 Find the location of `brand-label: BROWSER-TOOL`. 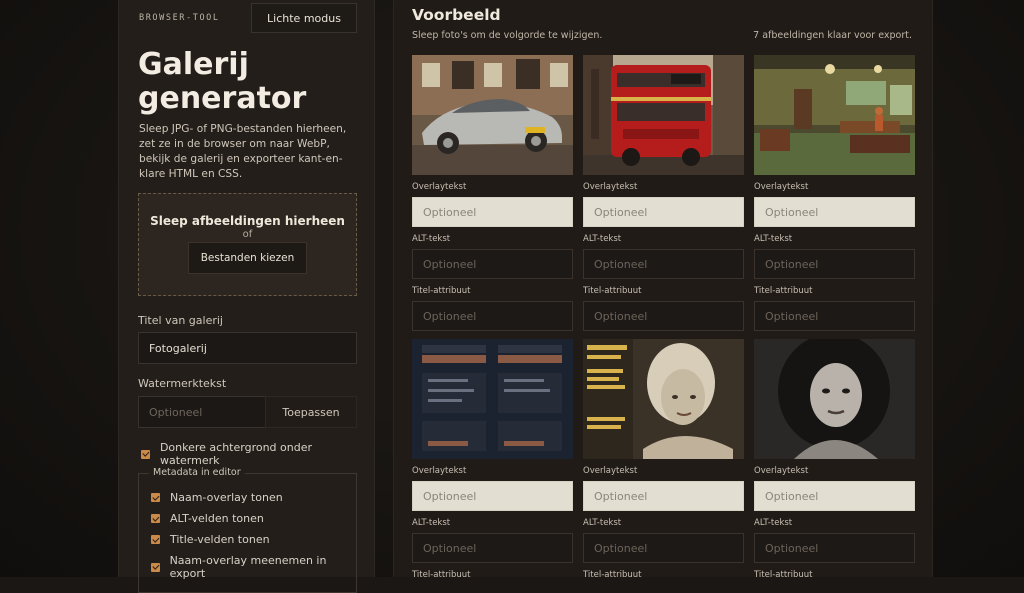

brand-label: BROWSER-TOOL is located at coordinates (179, 18).